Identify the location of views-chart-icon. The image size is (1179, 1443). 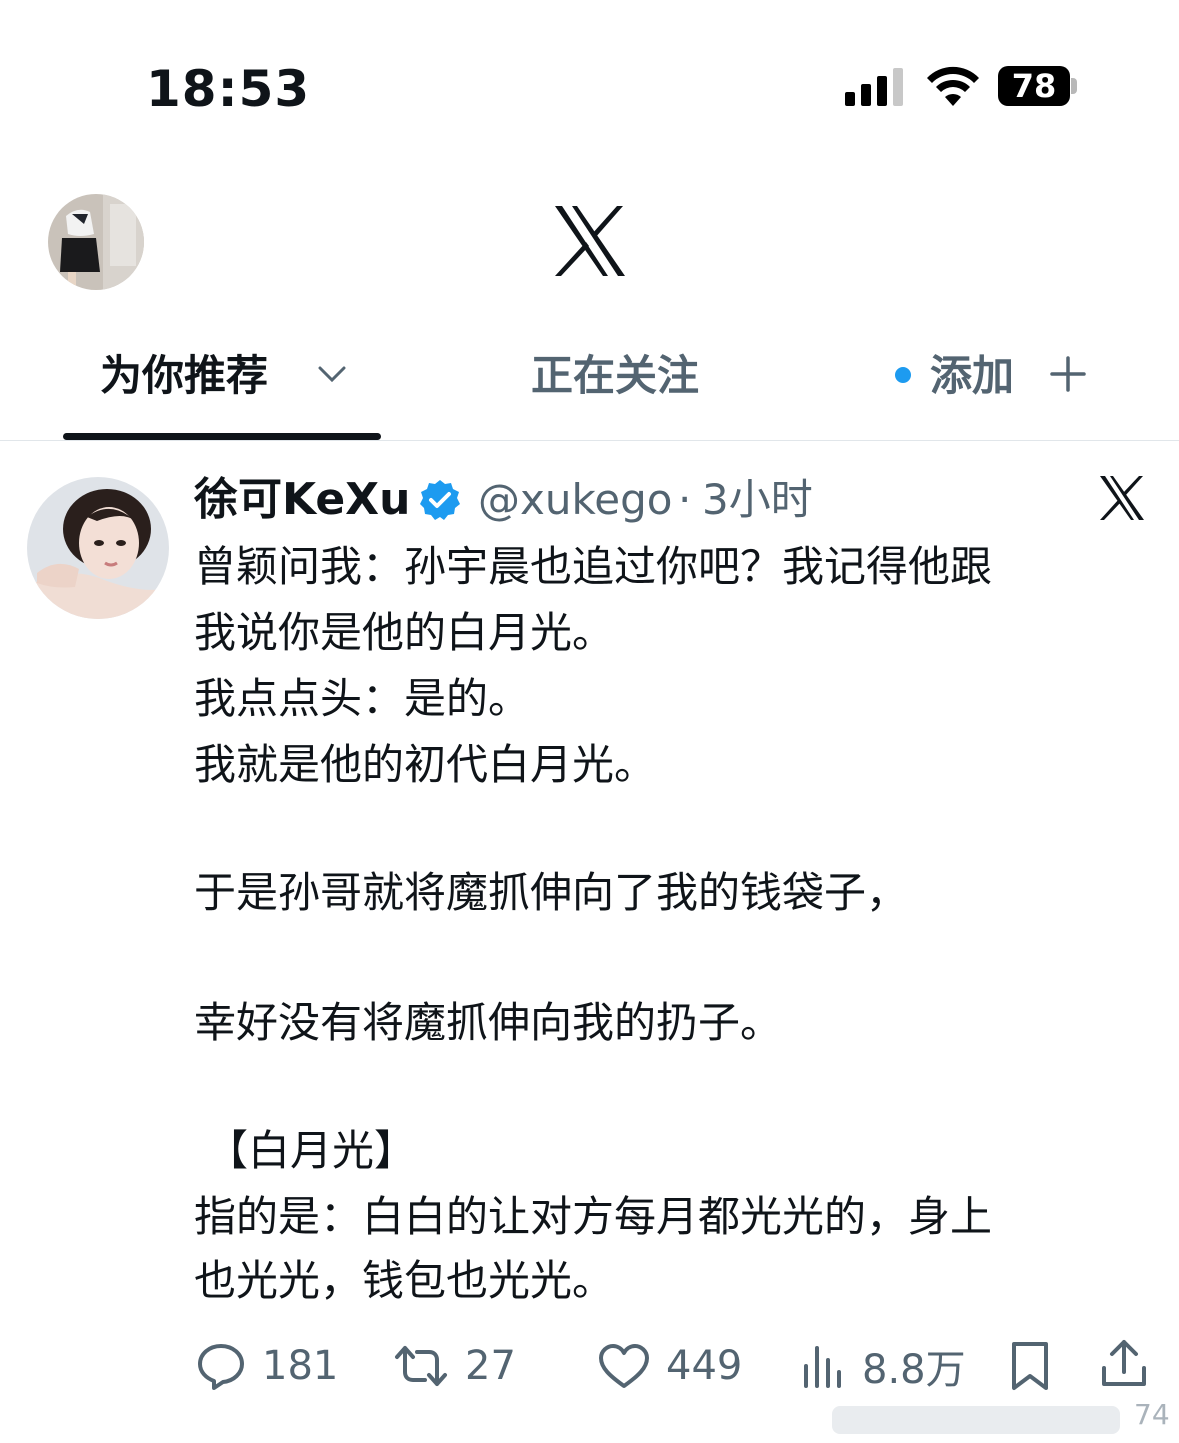
(822, 1367).